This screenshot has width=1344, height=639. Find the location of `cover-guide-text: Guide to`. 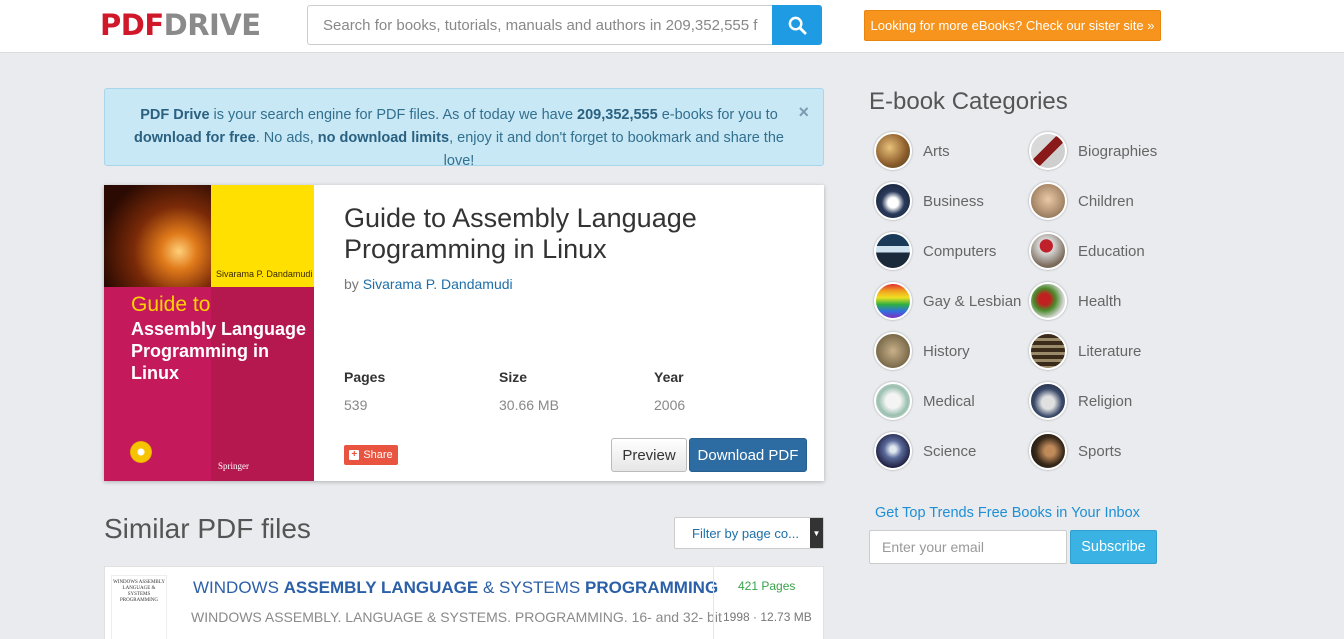

cover-guide-text: Guide to is located at coordinates (171, 304).